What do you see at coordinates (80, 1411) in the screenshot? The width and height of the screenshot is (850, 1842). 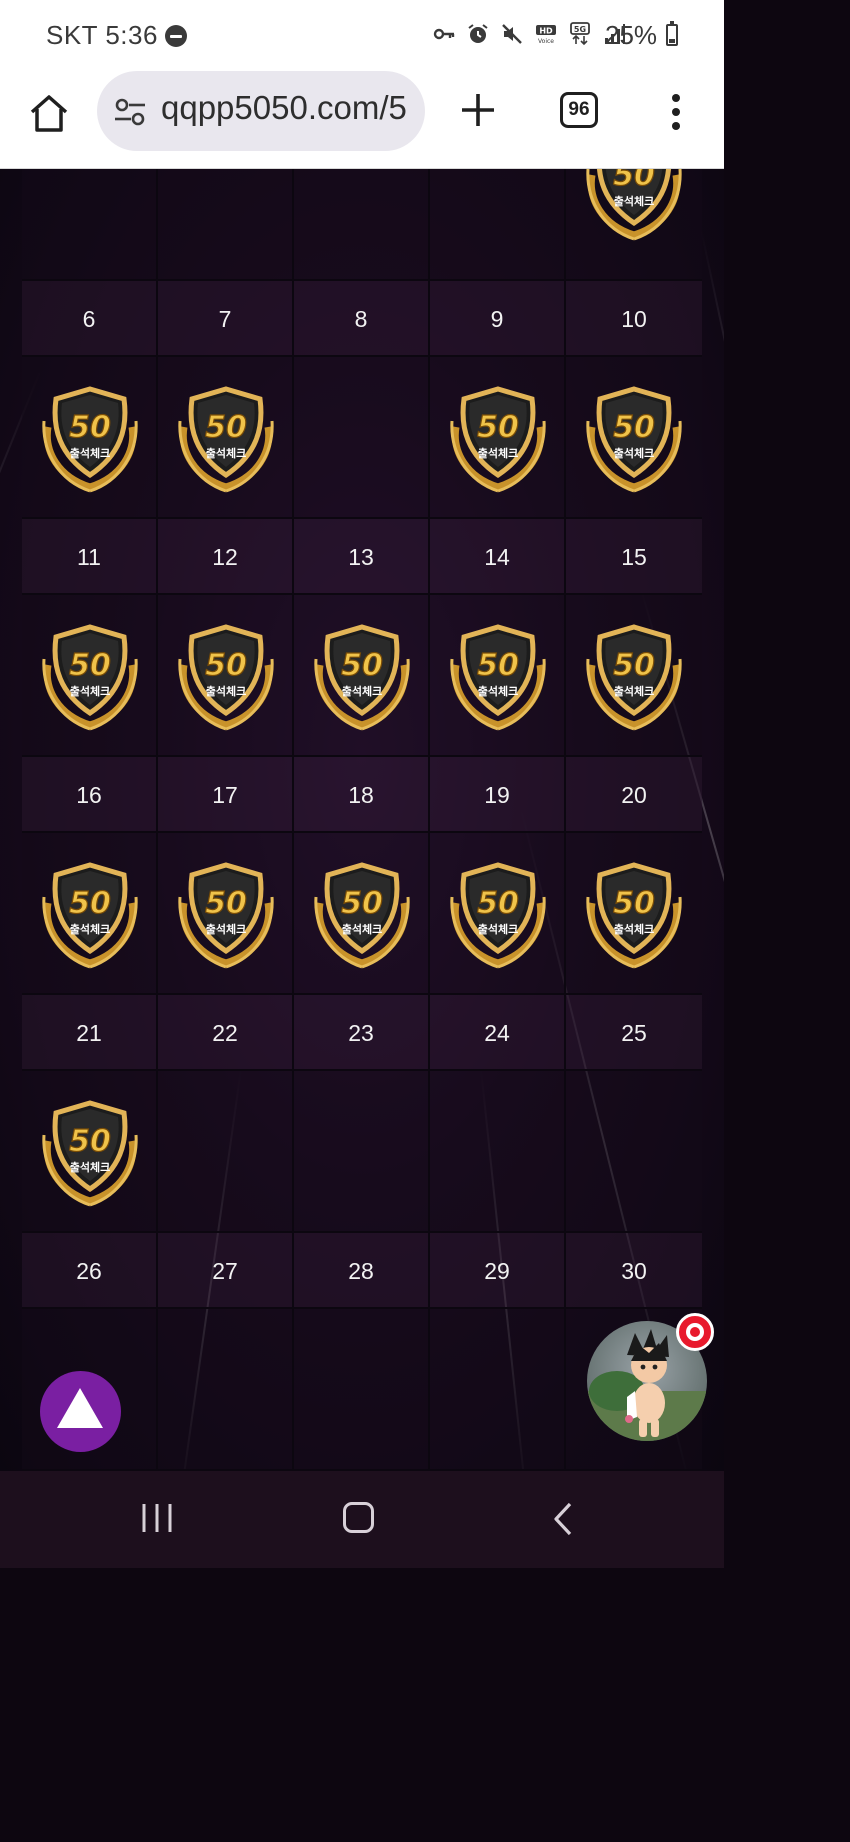 I see `scroll-to-top-button` at bounding box center [80, 1411].